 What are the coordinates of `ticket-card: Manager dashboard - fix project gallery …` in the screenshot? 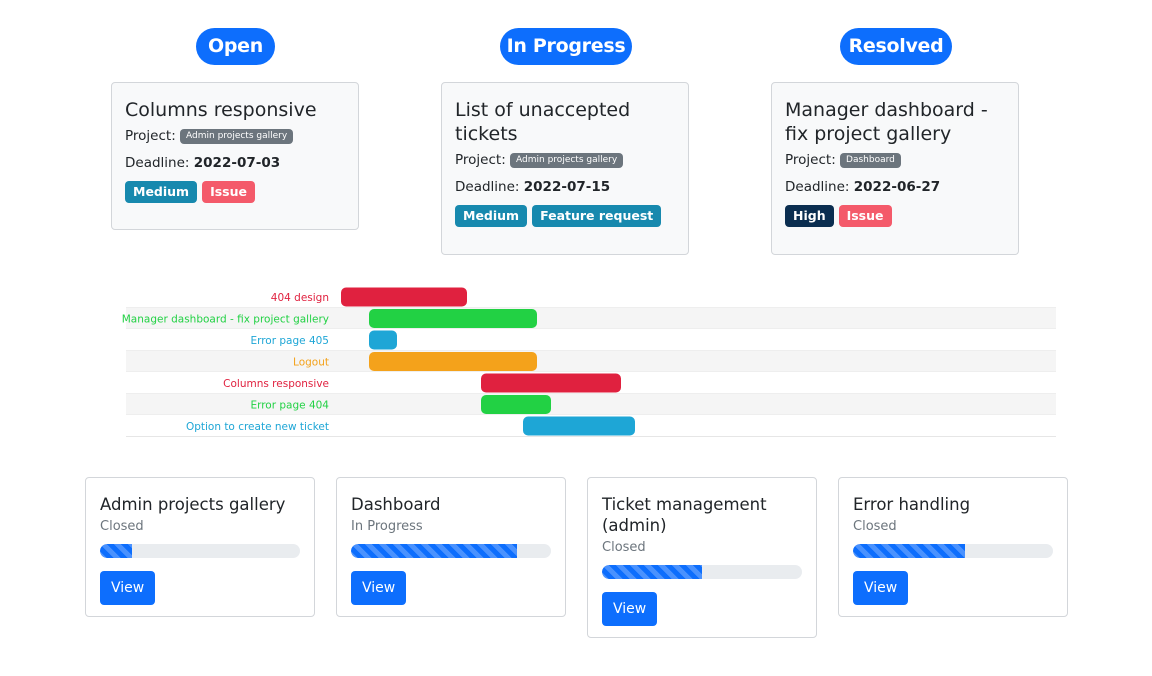 It's located at (895, 168).